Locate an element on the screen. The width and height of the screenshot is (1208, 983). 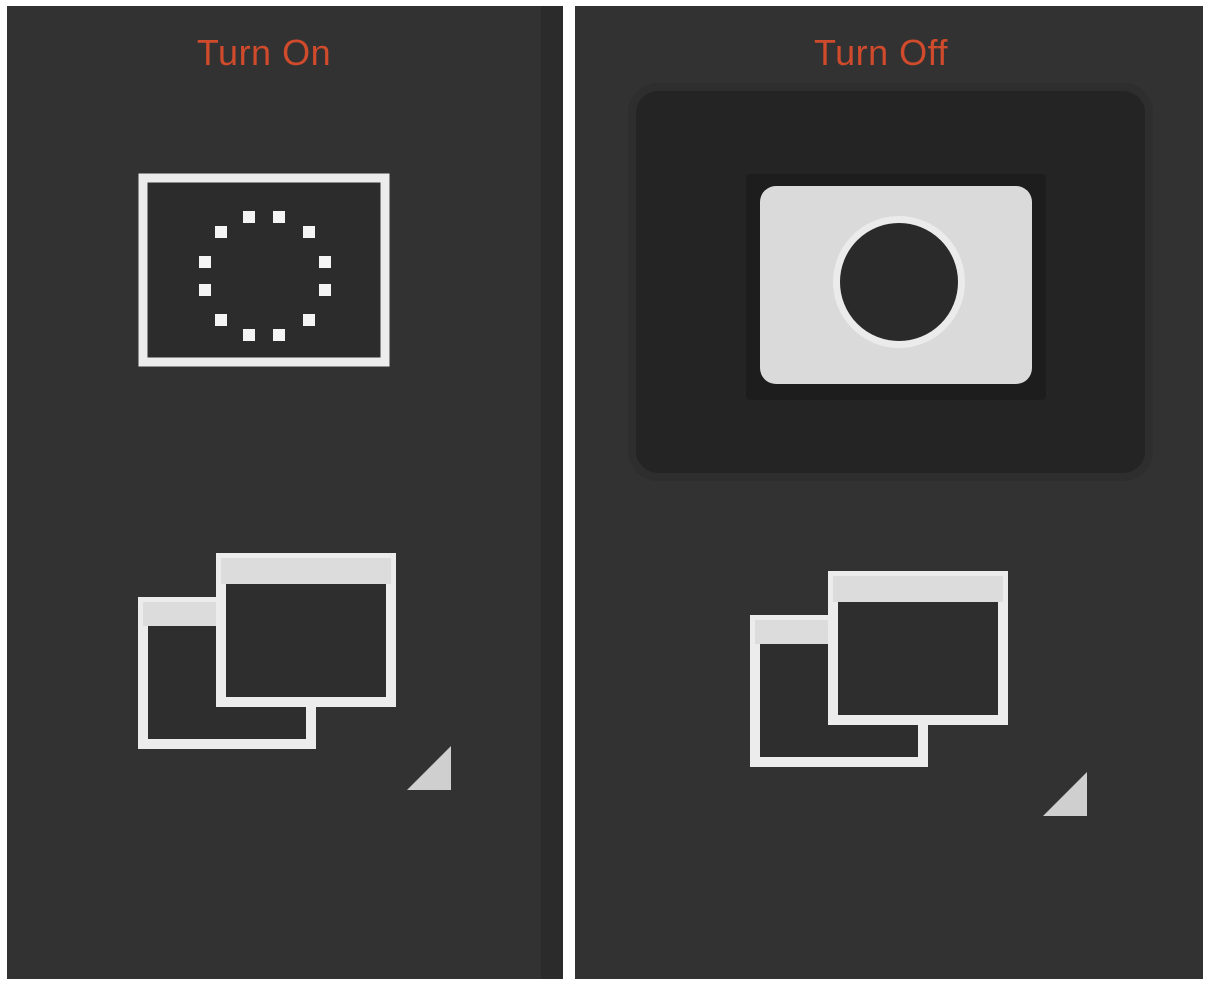
record-dotted-circle-icon is located at coordinates (264, 270).